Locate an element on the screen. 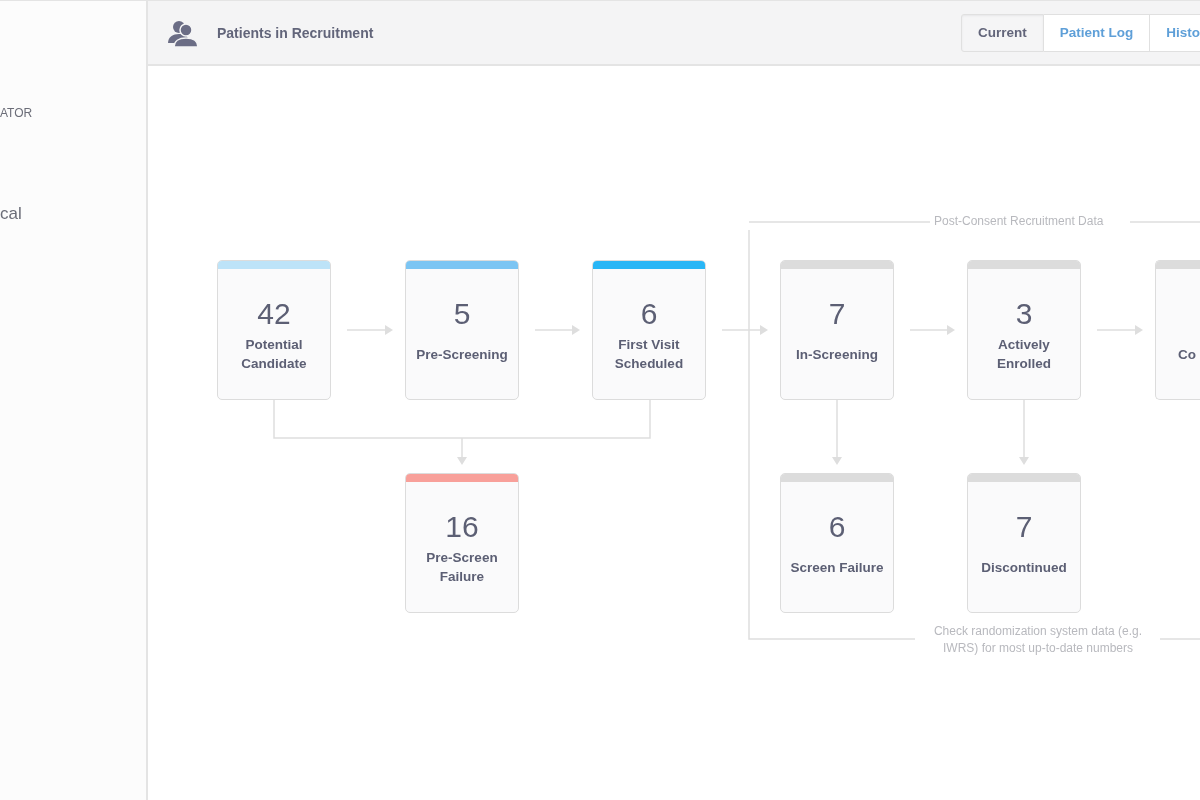  stage-card: 6 First Visit Scheduled is located at coordinates (649, 330).